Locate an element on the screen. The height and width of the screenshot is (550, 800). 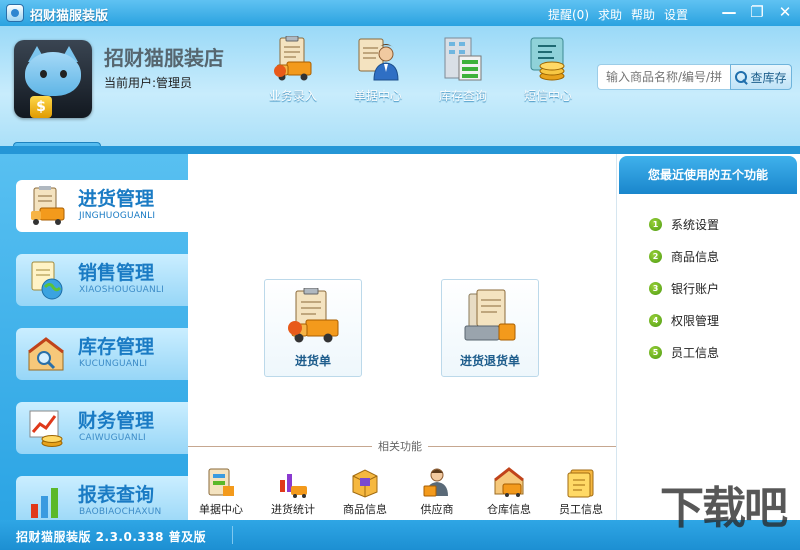
purchase-order-card: 进货单 is located at coordinates (313, 328).